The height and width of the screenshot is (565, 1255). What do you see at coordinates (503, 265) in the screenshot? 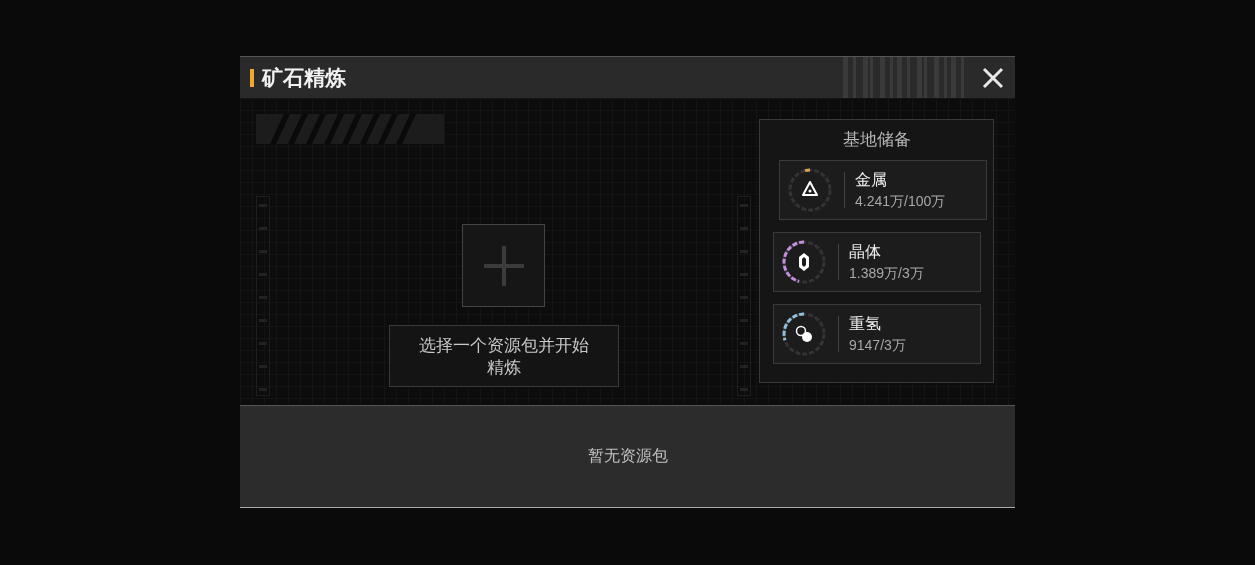
I see `plus-icon` at bounding box center [503, 265].